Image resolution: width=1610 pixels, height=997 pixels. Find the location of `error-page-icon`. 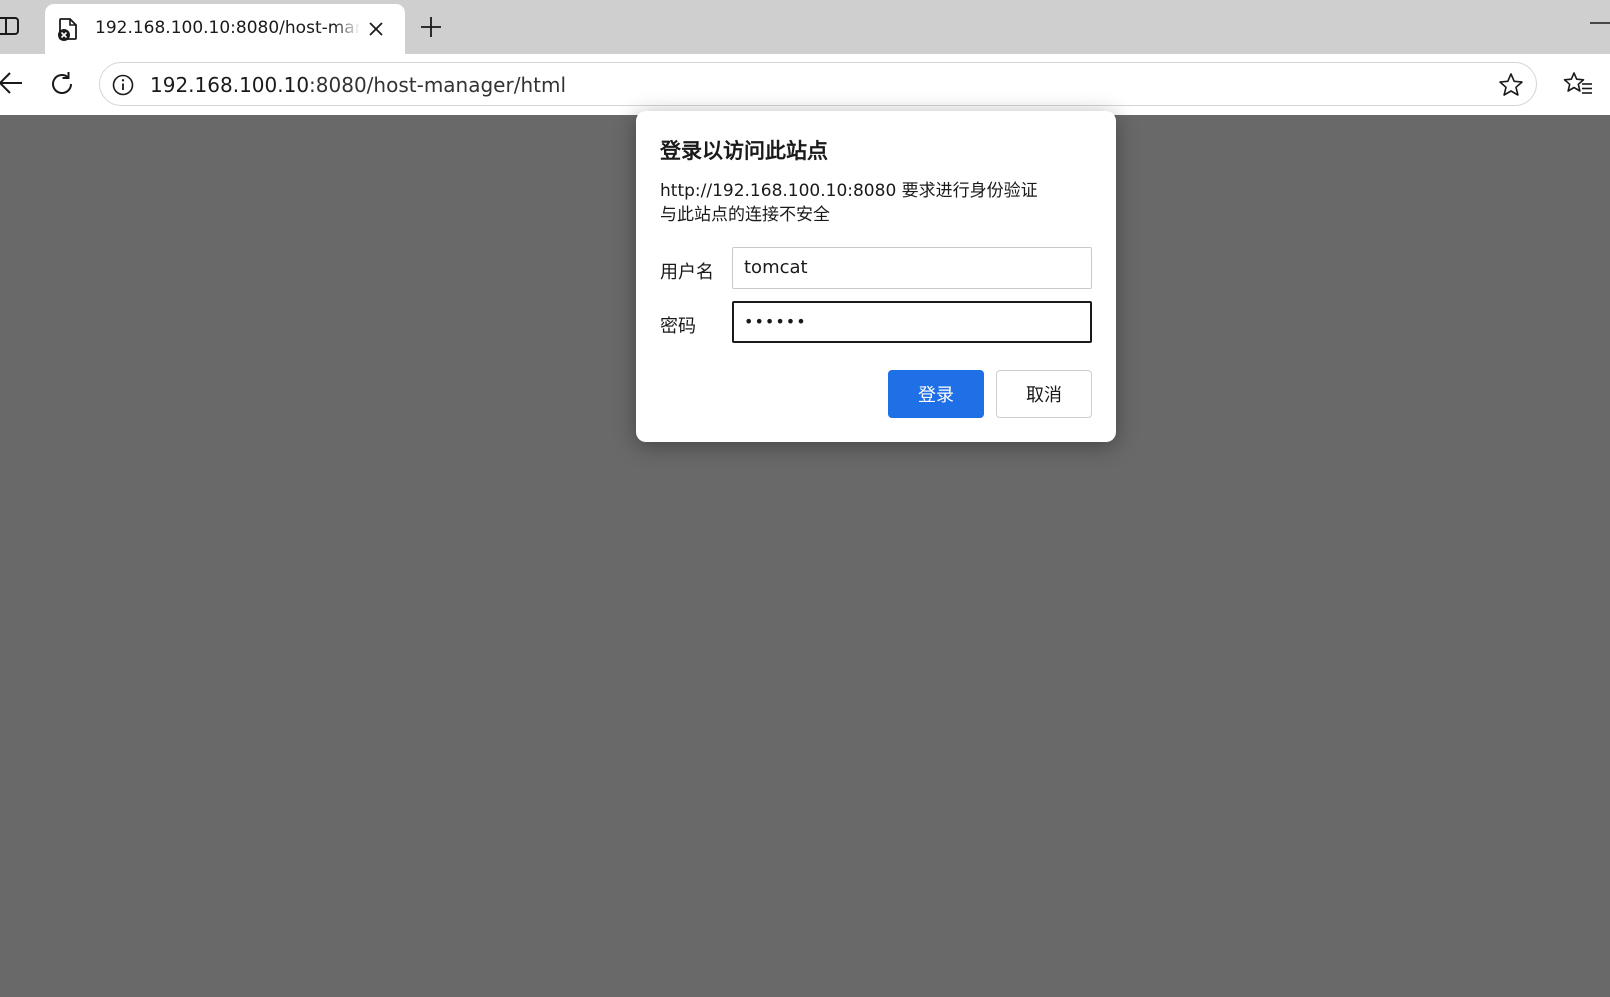

error-page-icon is located at coordinates (68, 29).